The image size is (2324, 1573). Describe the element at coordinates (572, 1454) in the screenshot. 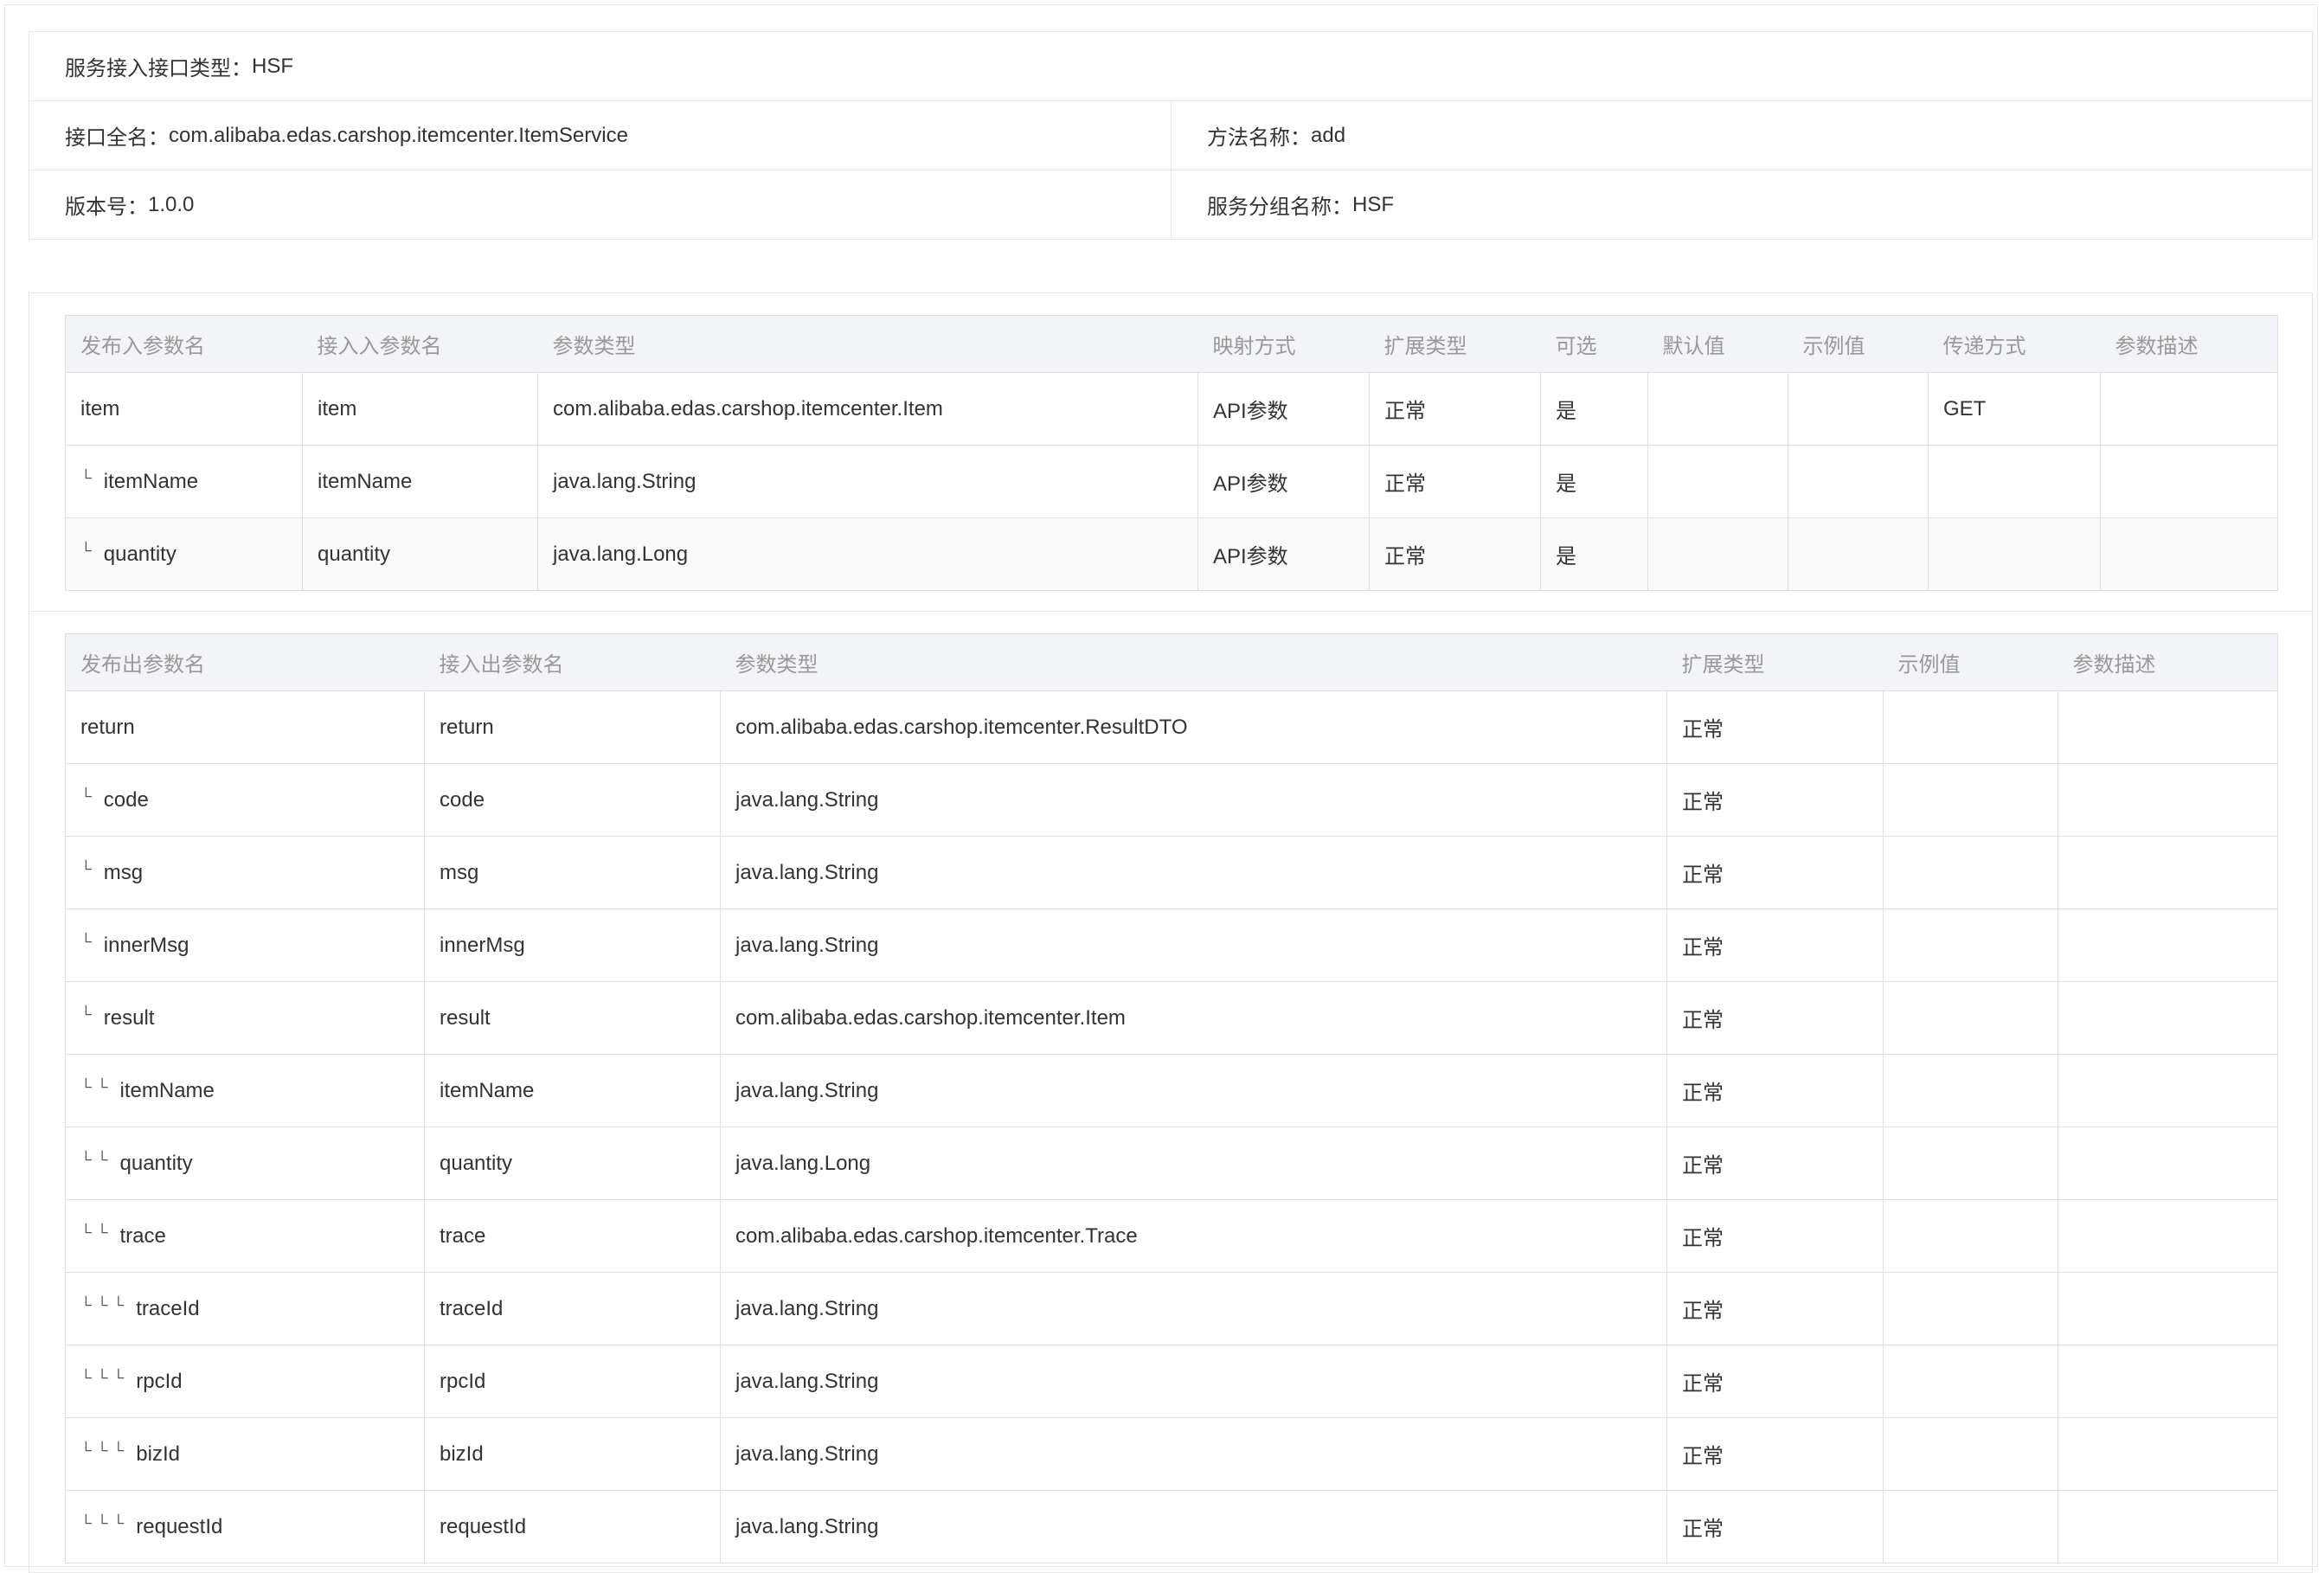

I see `table-cell-access-name: bizId` at that location.